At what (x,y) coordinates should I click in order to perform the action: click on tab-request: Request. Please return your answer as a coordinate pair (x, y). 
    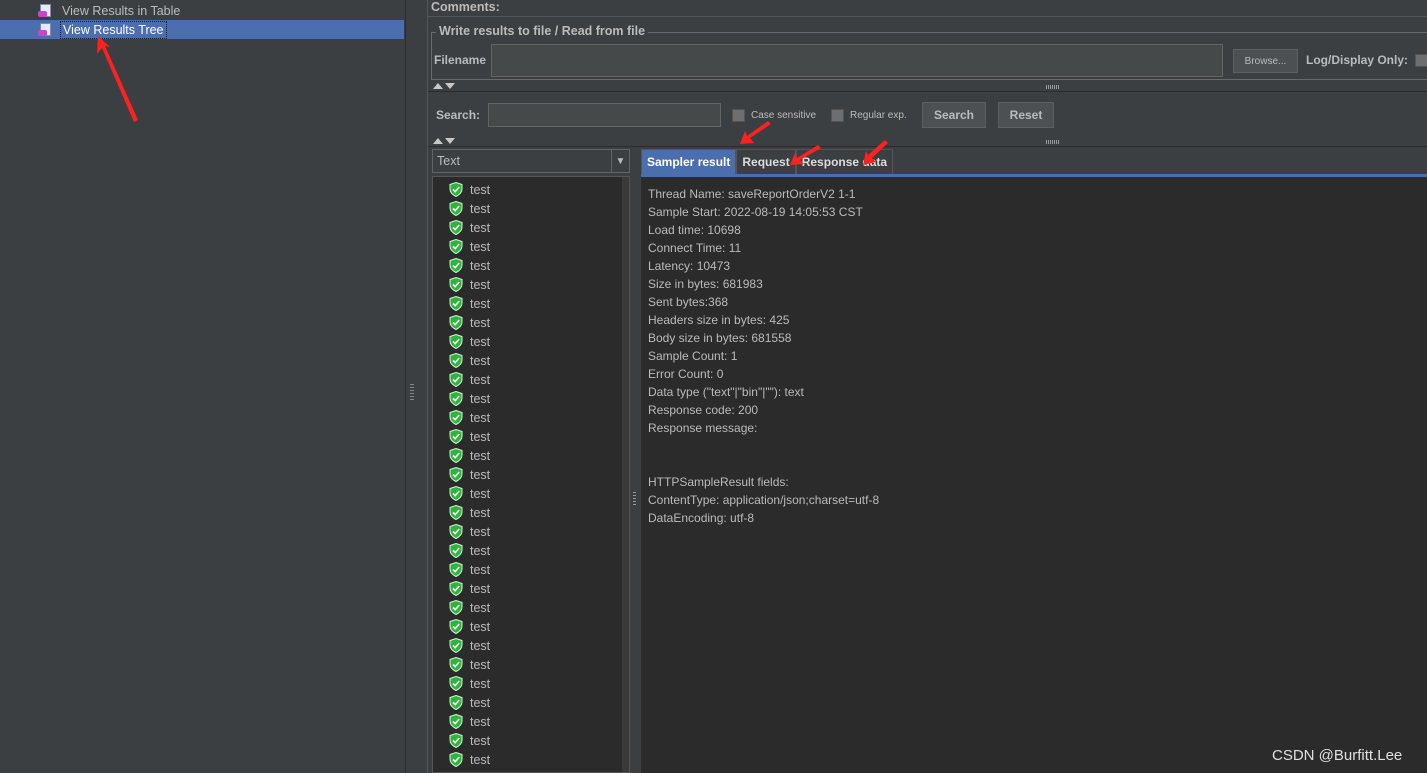
    Looking at the image, I should click on (766, 161).